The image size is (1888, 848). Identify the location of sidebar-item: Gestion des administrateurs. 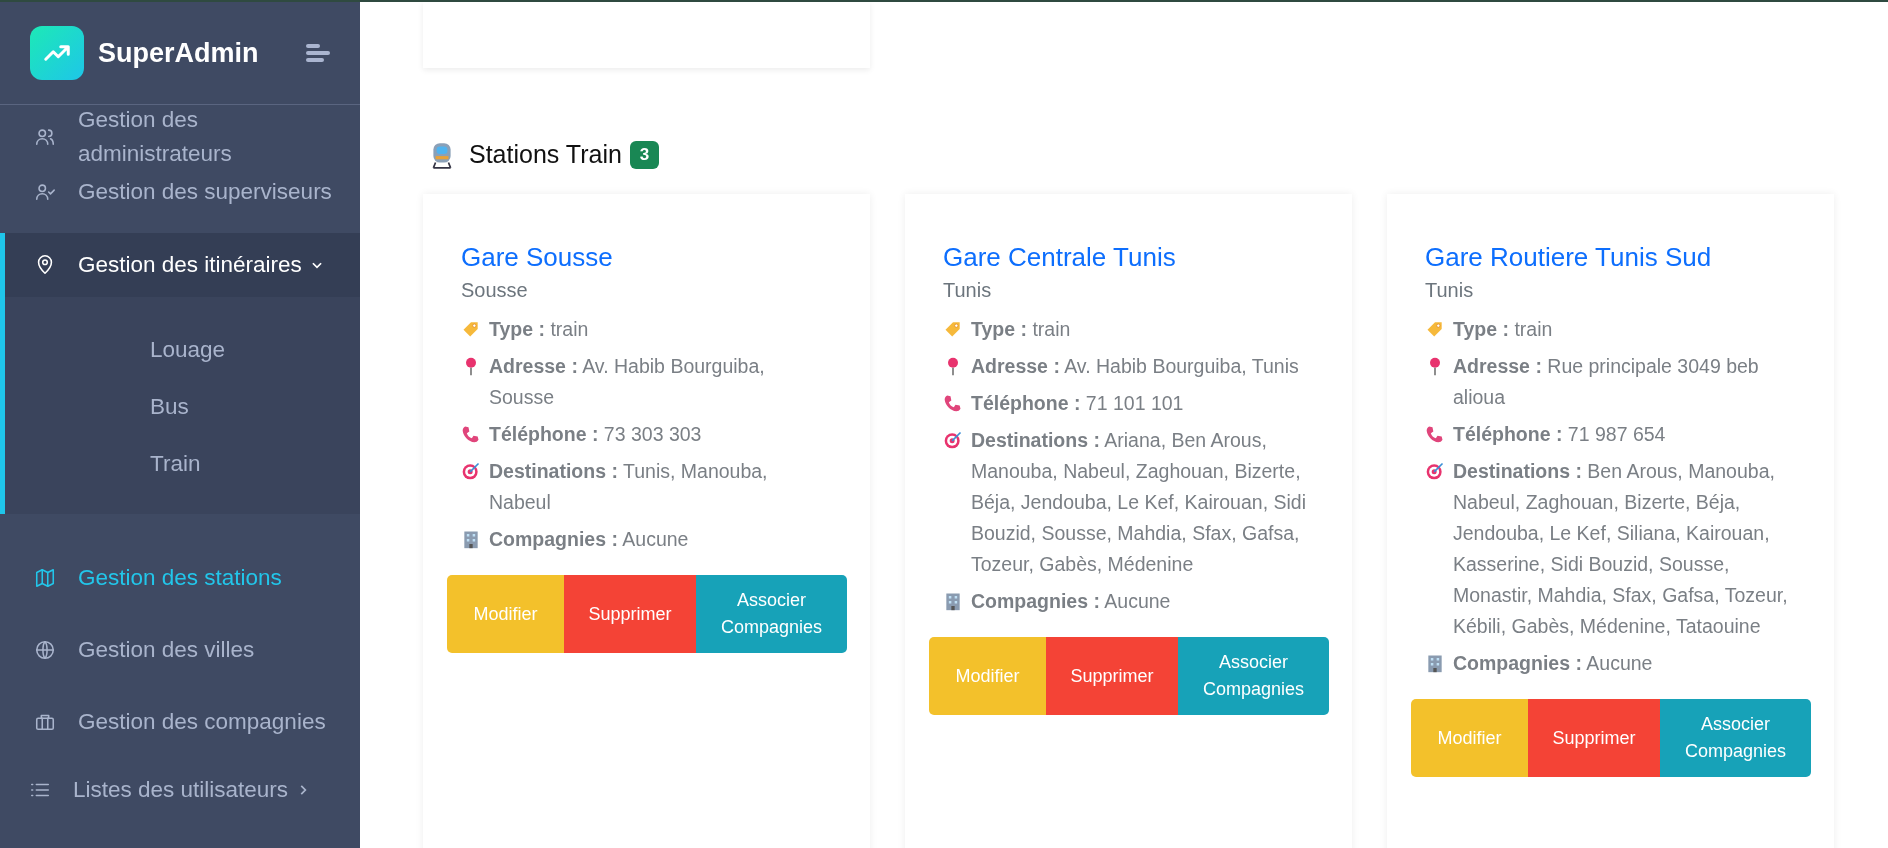
(180, 139).